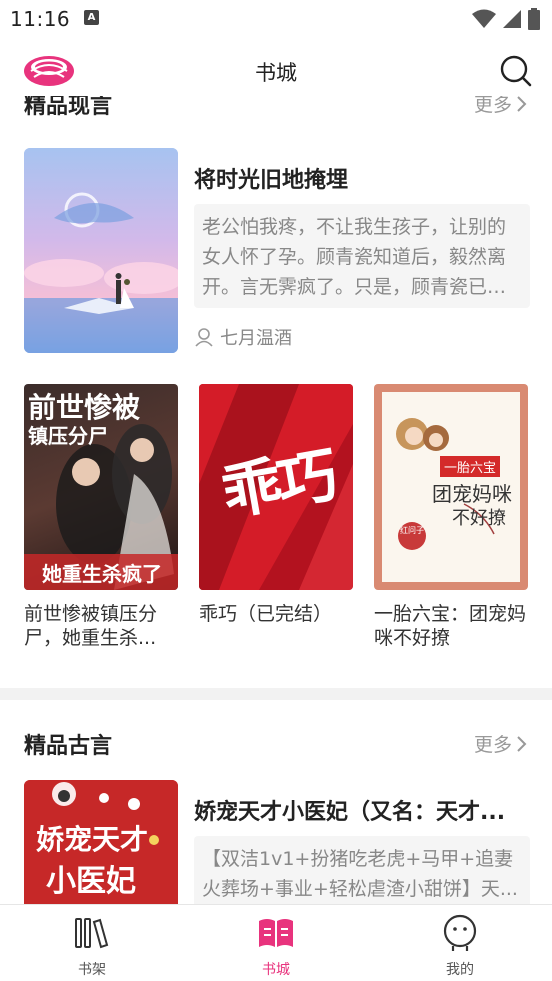 The image size is (552, 981). I want to click on book-cover: 乖巧, so click(276, 487).